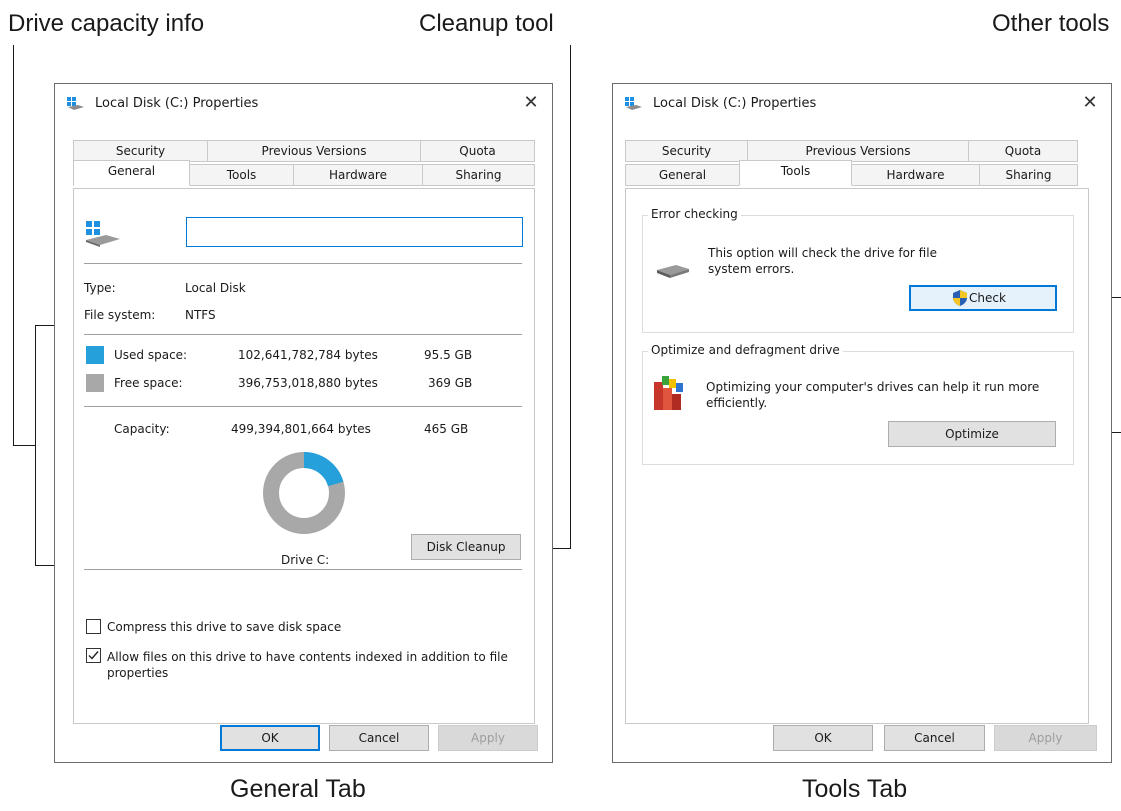  What do you see at coordinates (224, 627) in the screenshot?
I see `compress-label: Compress this drive to save disk space` at bounding box center [224, 627].